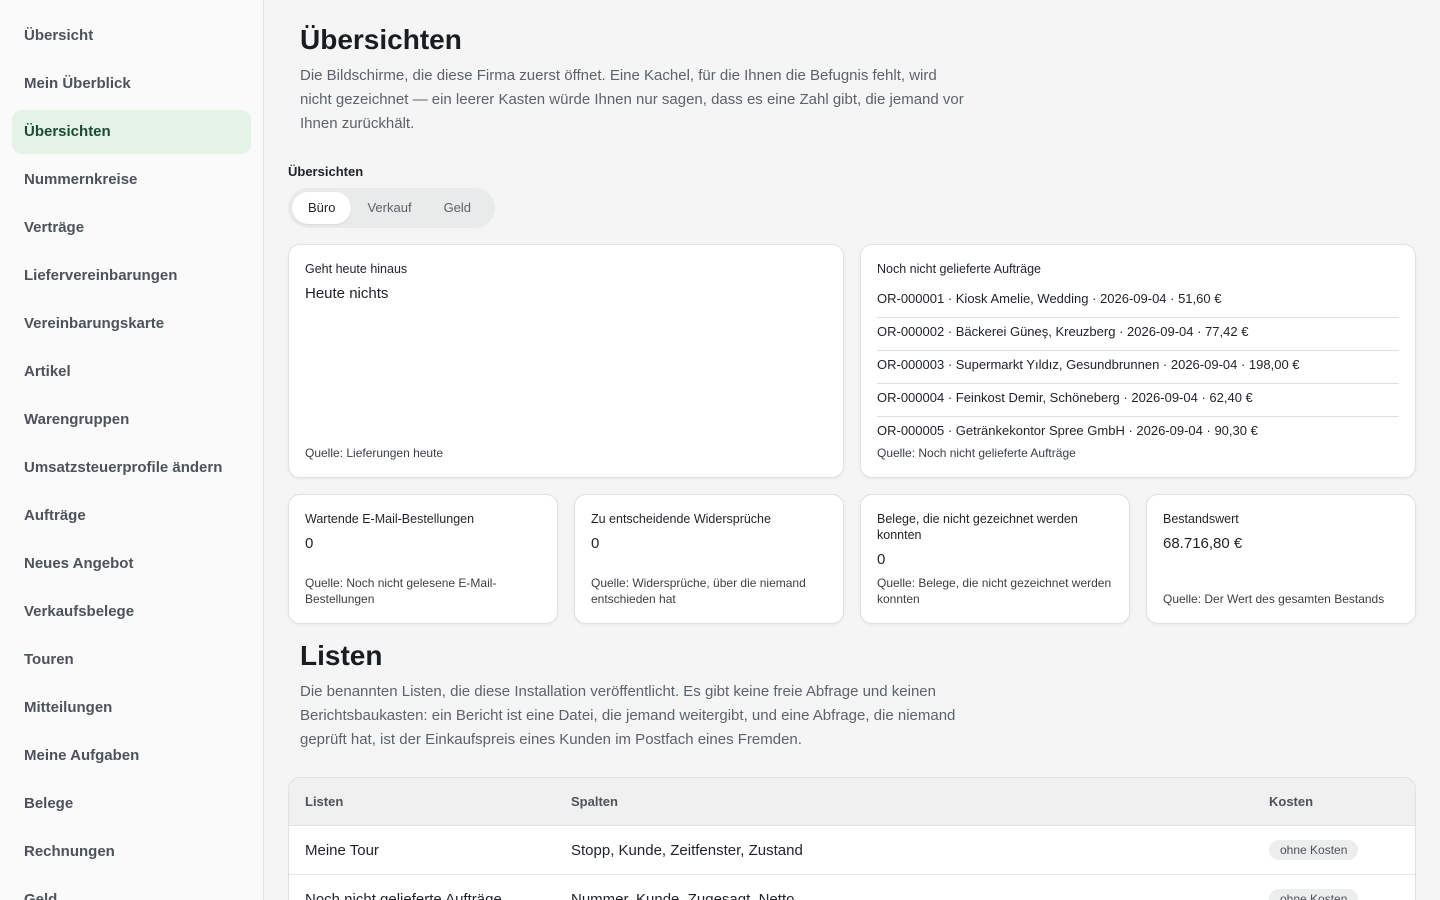  Describe the element at coordinates (131, 756) in the screenshot. I see `sidebar-item-meine-aufgaben: Meine Aufgaben` at that location.